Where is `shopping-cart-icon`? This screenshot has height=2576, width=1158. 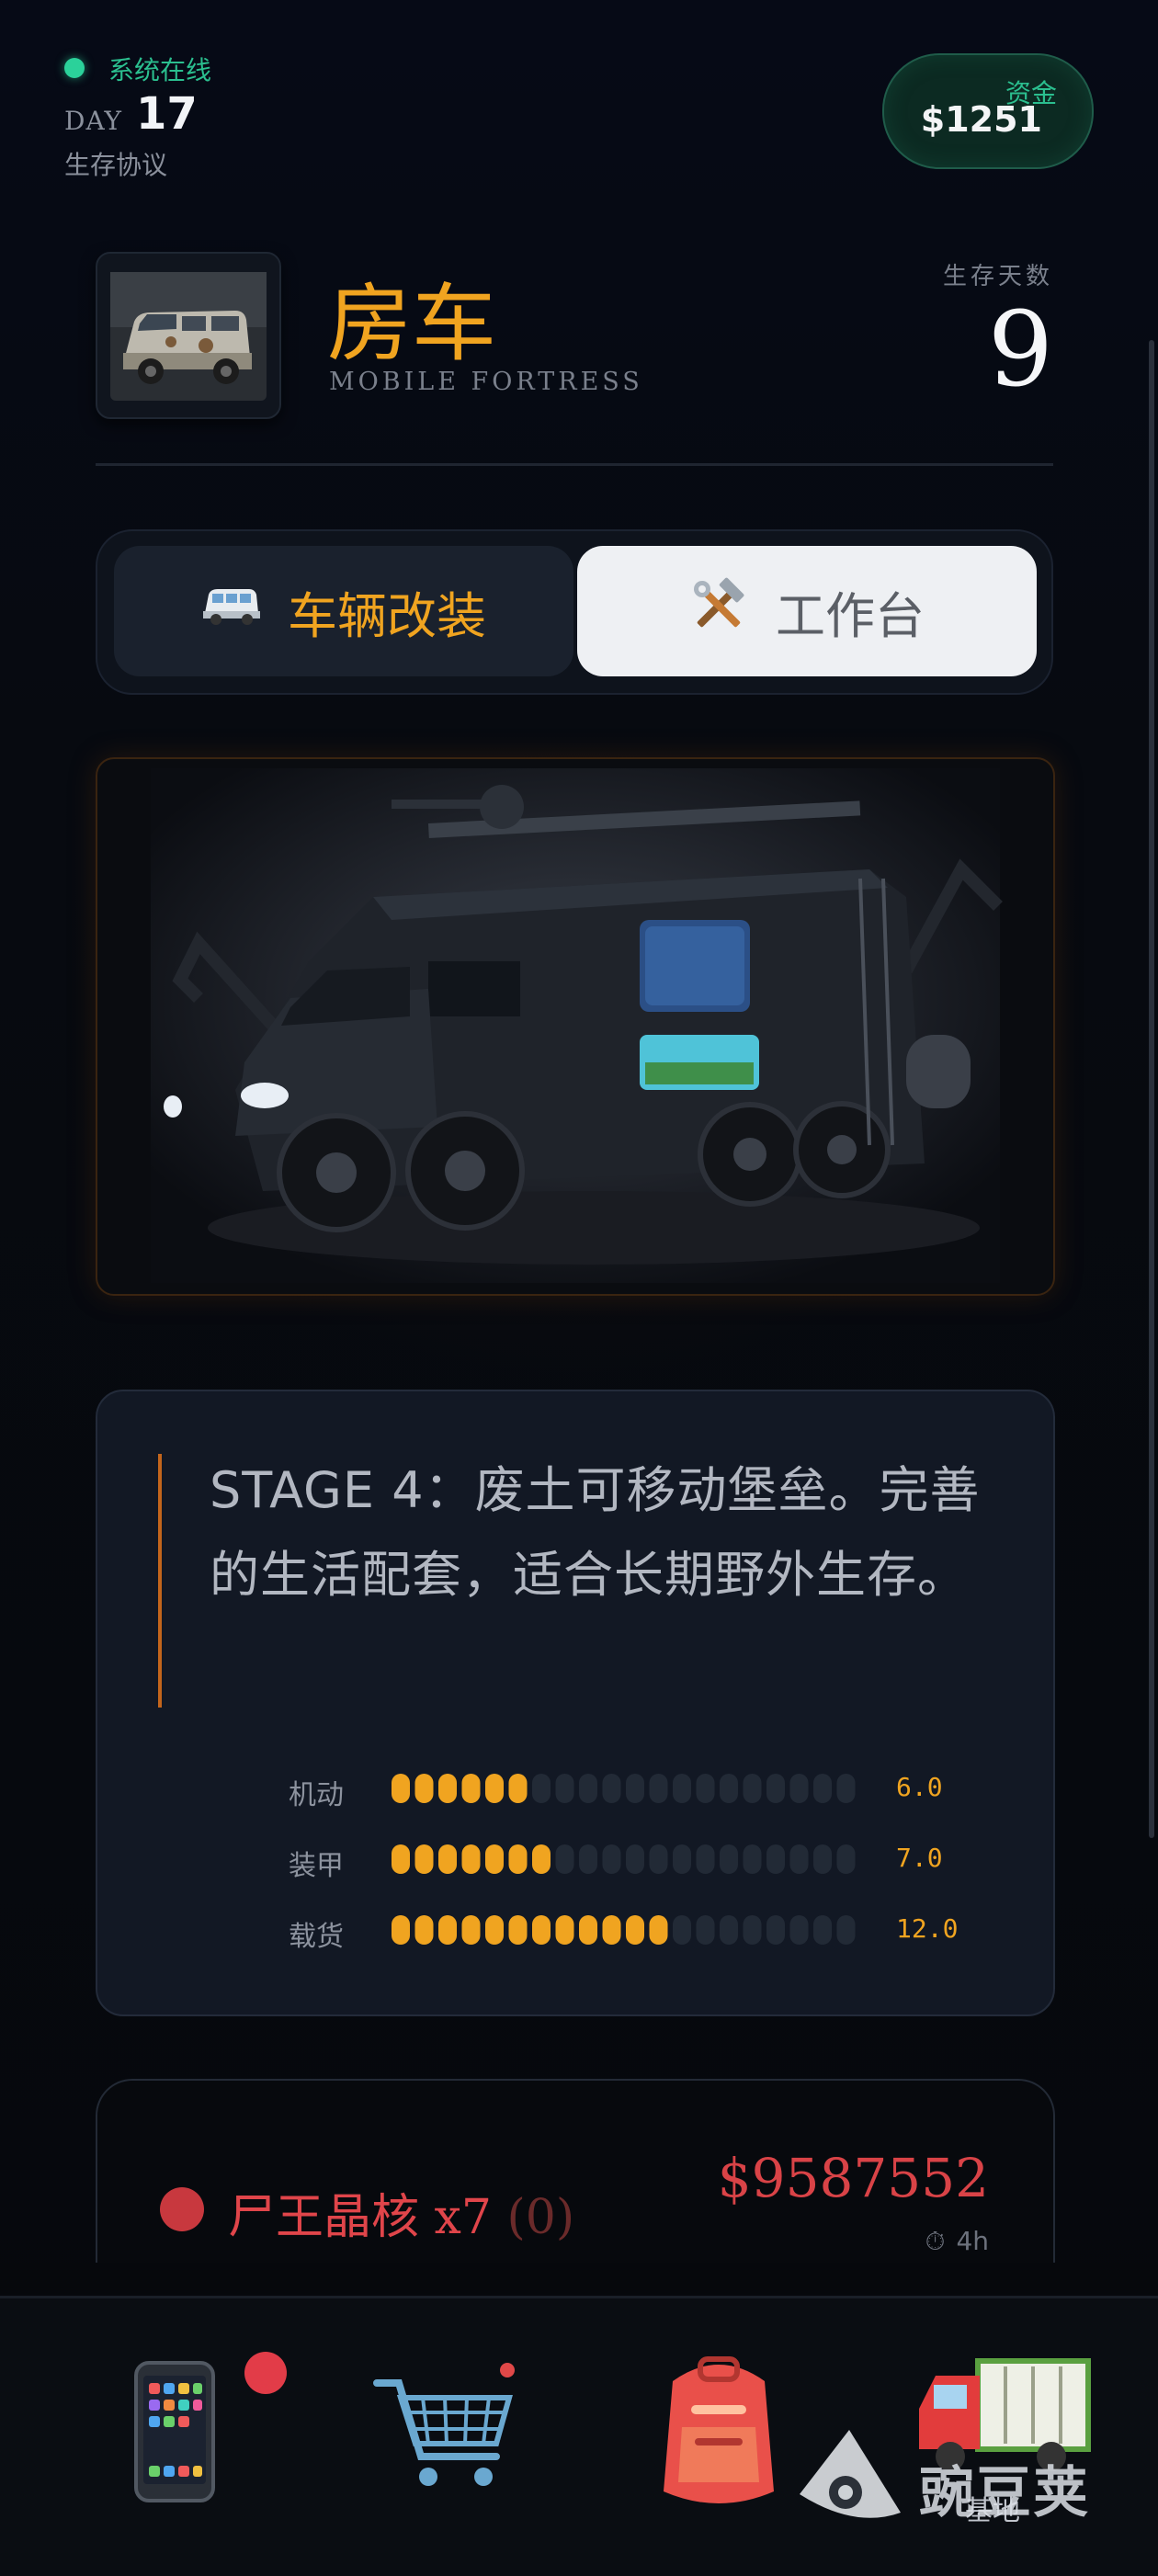
shopping-cart-icon is located at coordinates (444, 2424).